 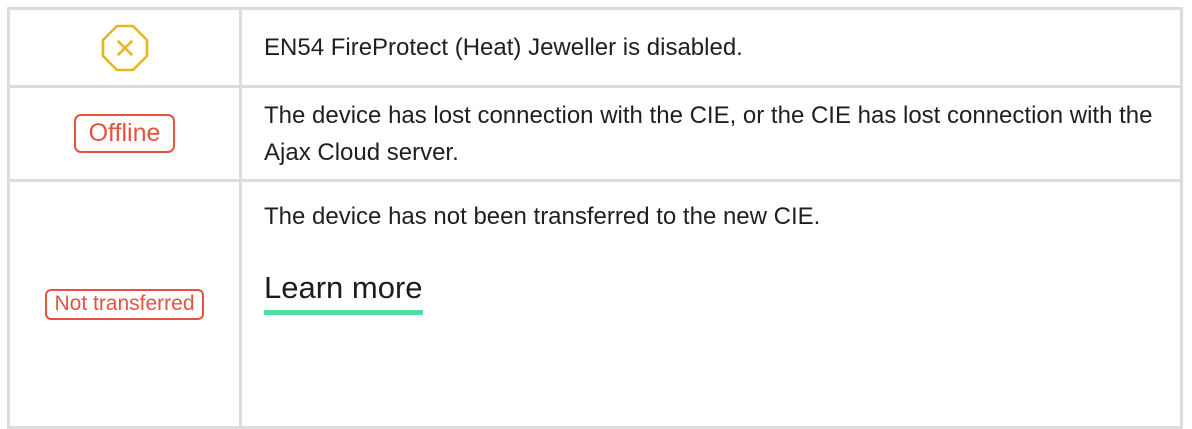 I want to click on status-icon-cell: Offline, so click(x=124, y=133).